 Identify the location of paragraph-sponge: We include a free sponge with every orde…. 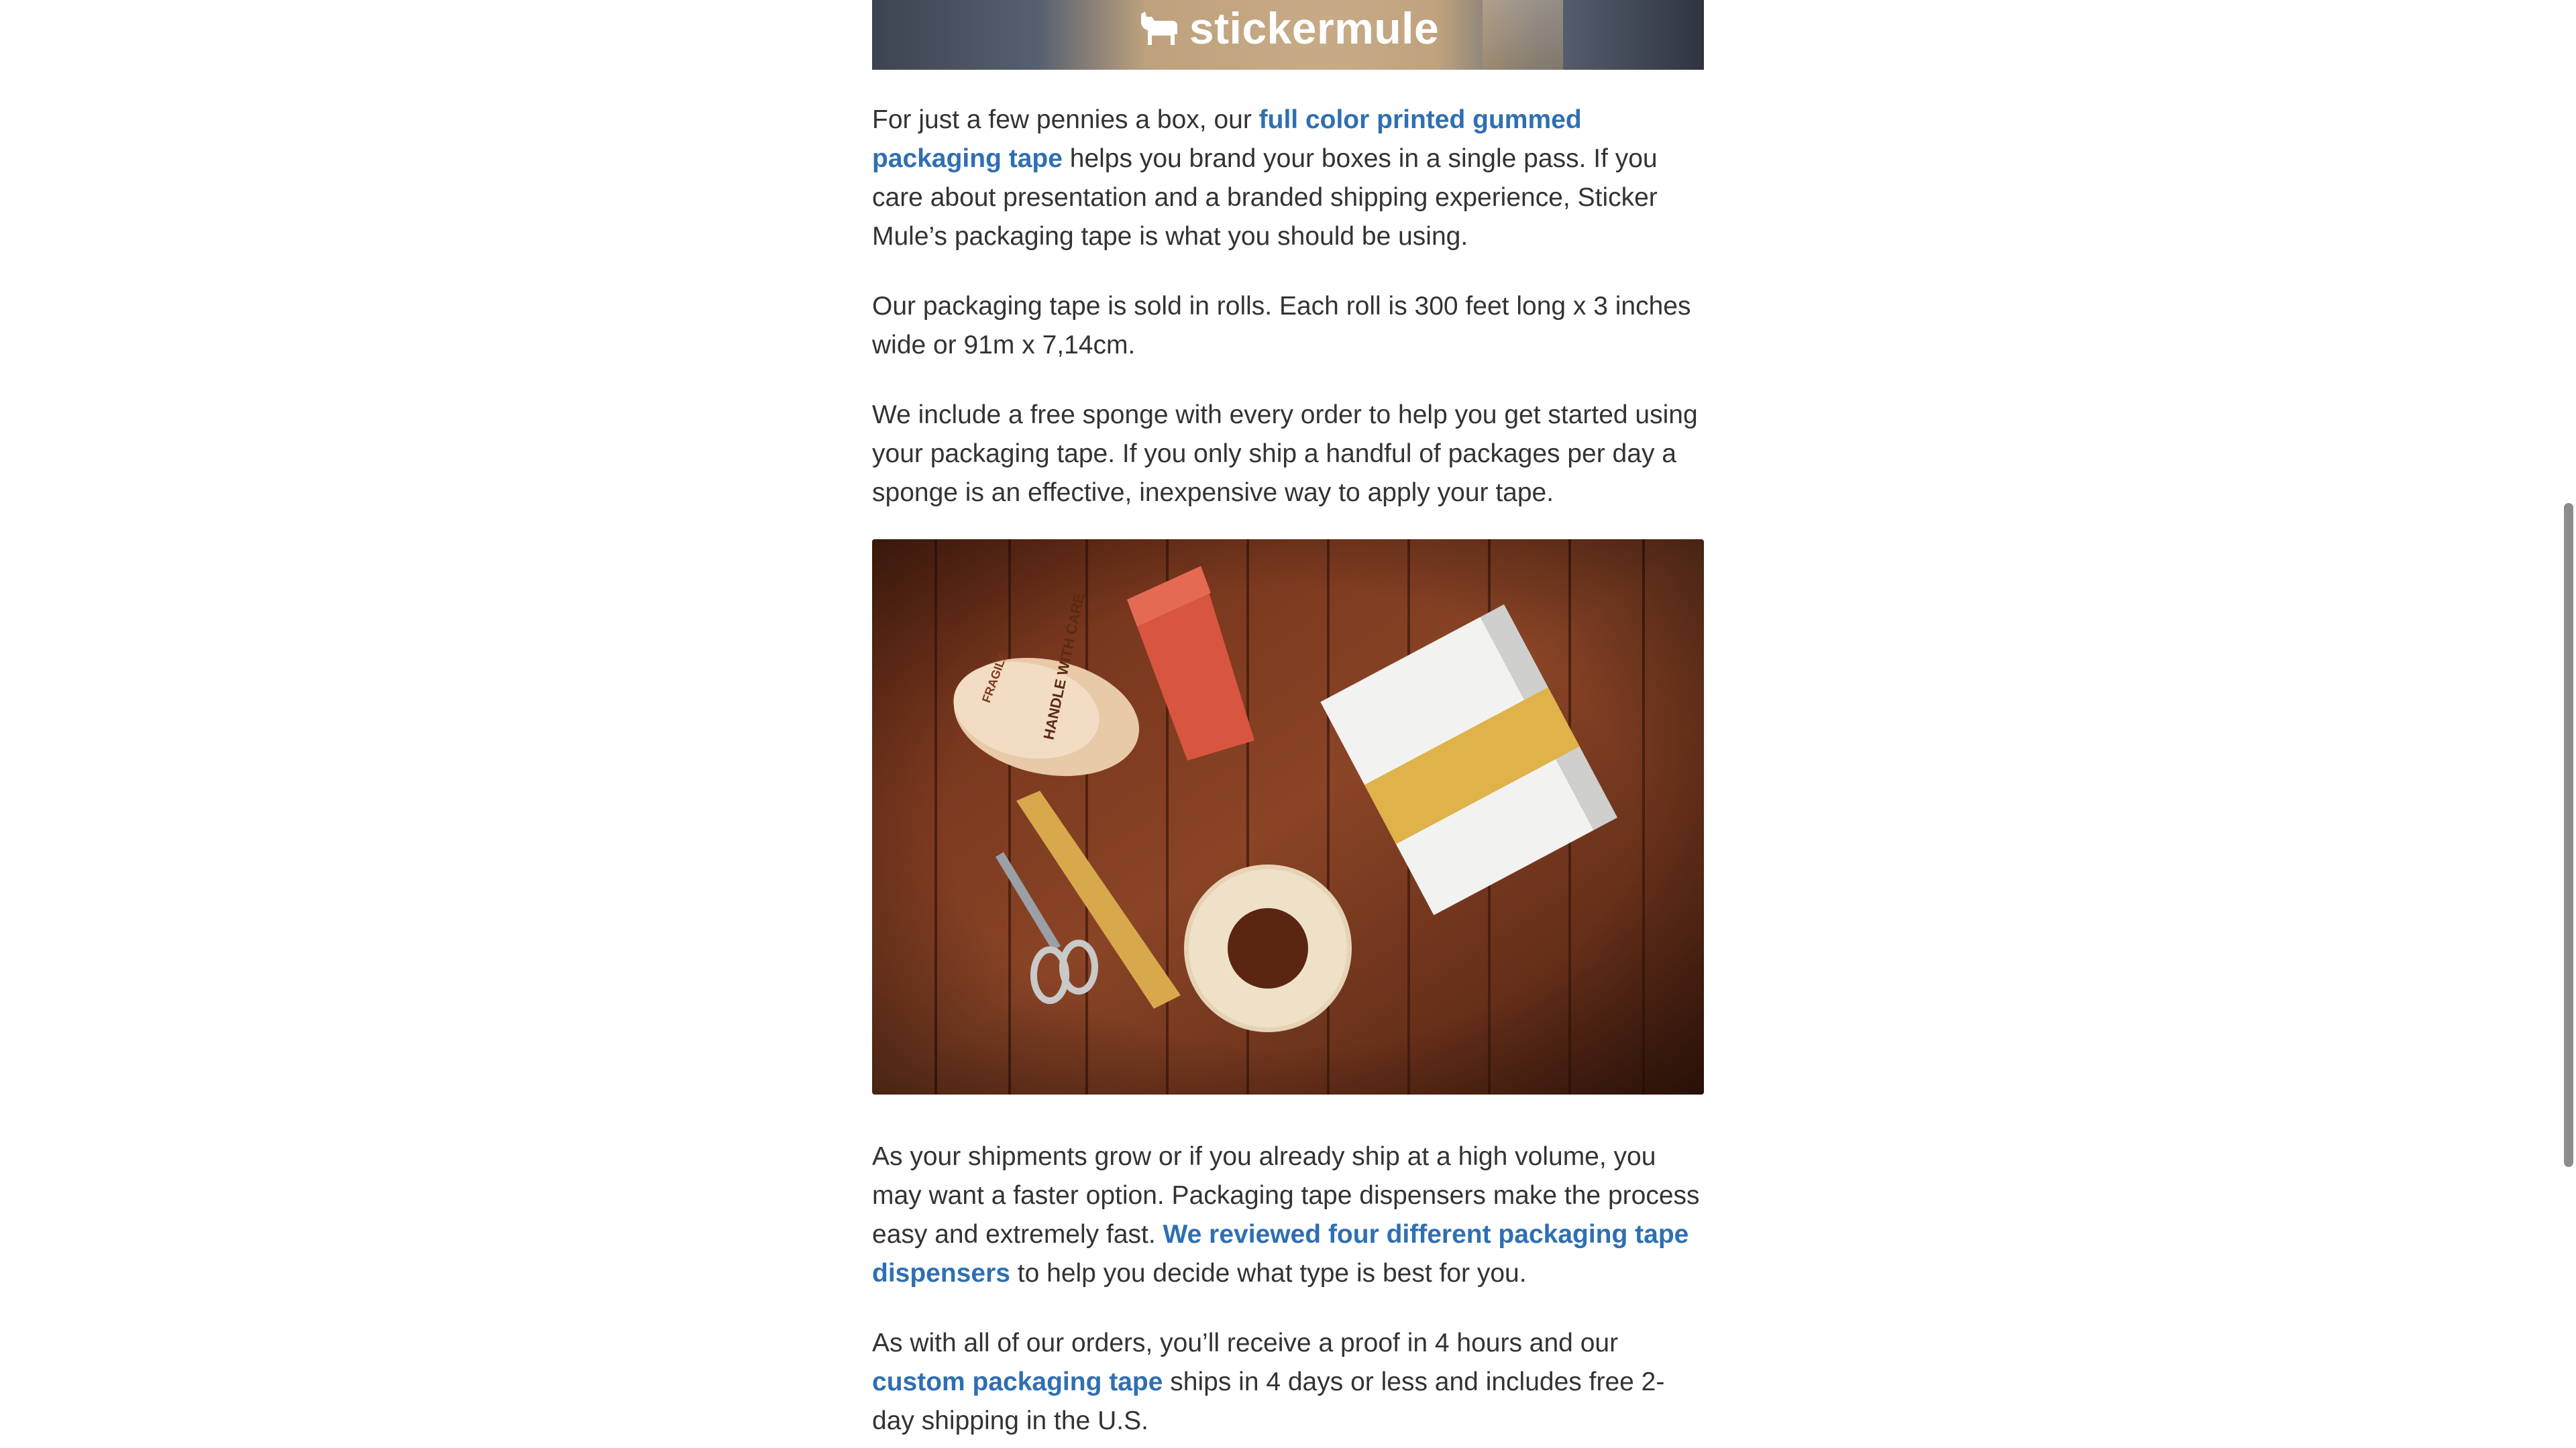
(1288, 454).